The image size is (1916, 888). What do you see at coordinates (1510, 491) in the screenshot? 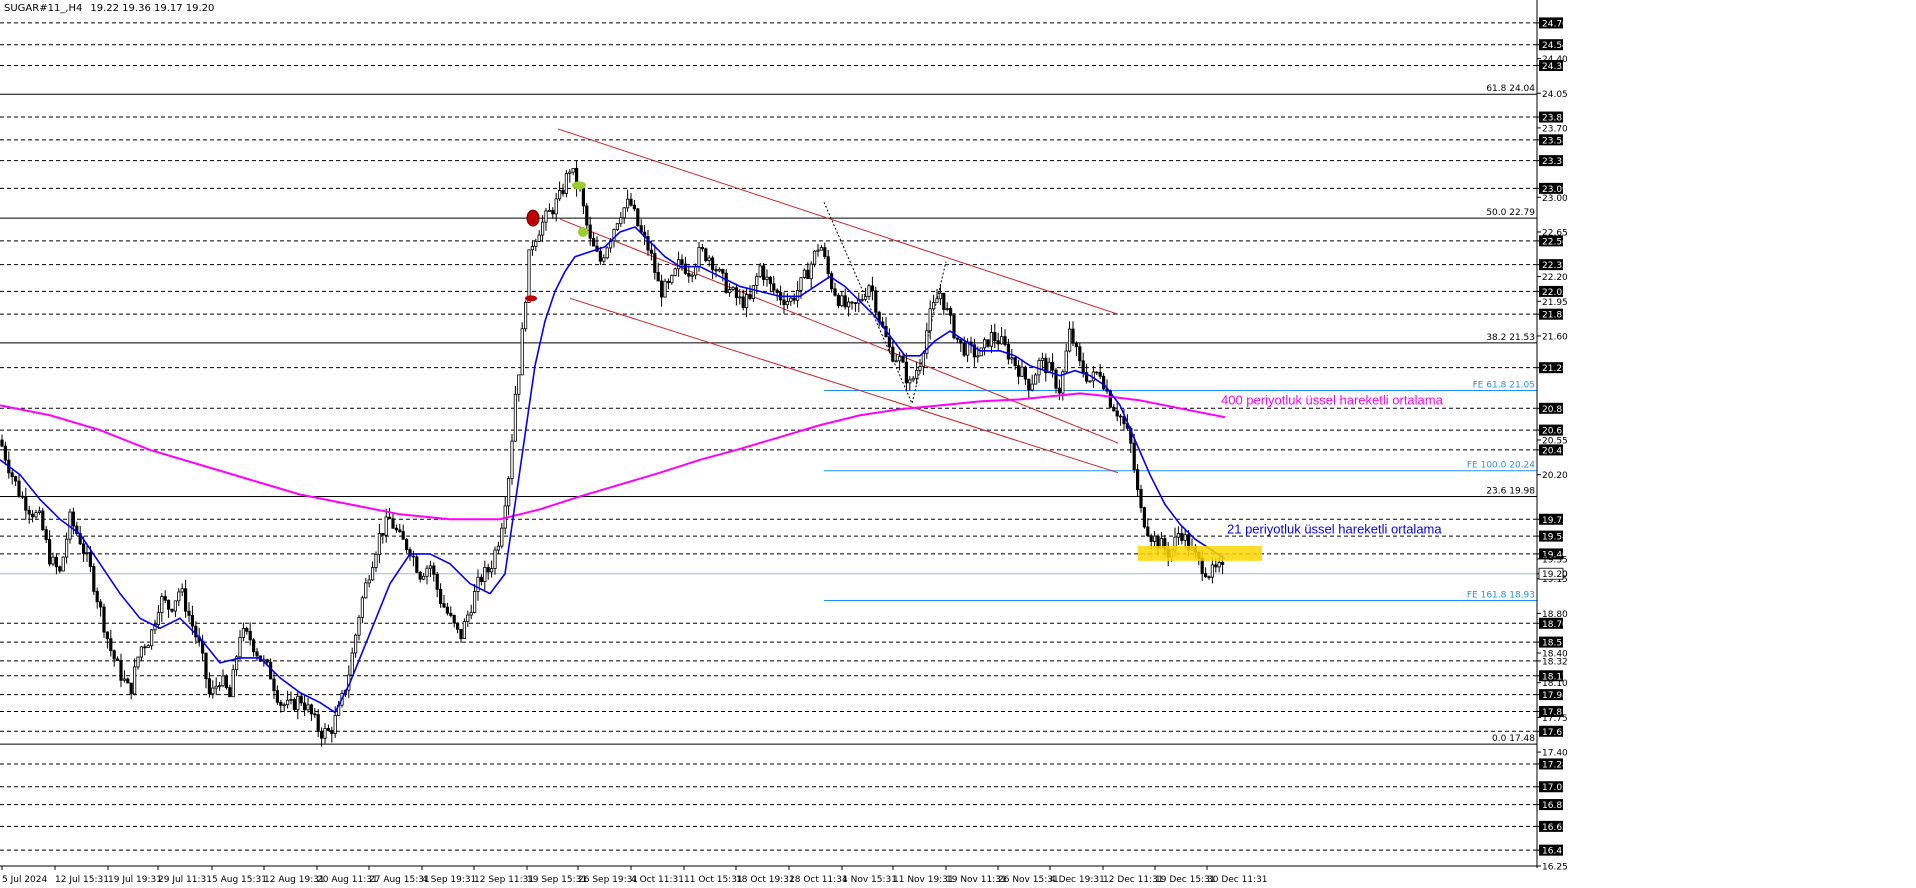
I see `fib-retracement-label: 23.6 19.98` at bounding box center [1510, 491].